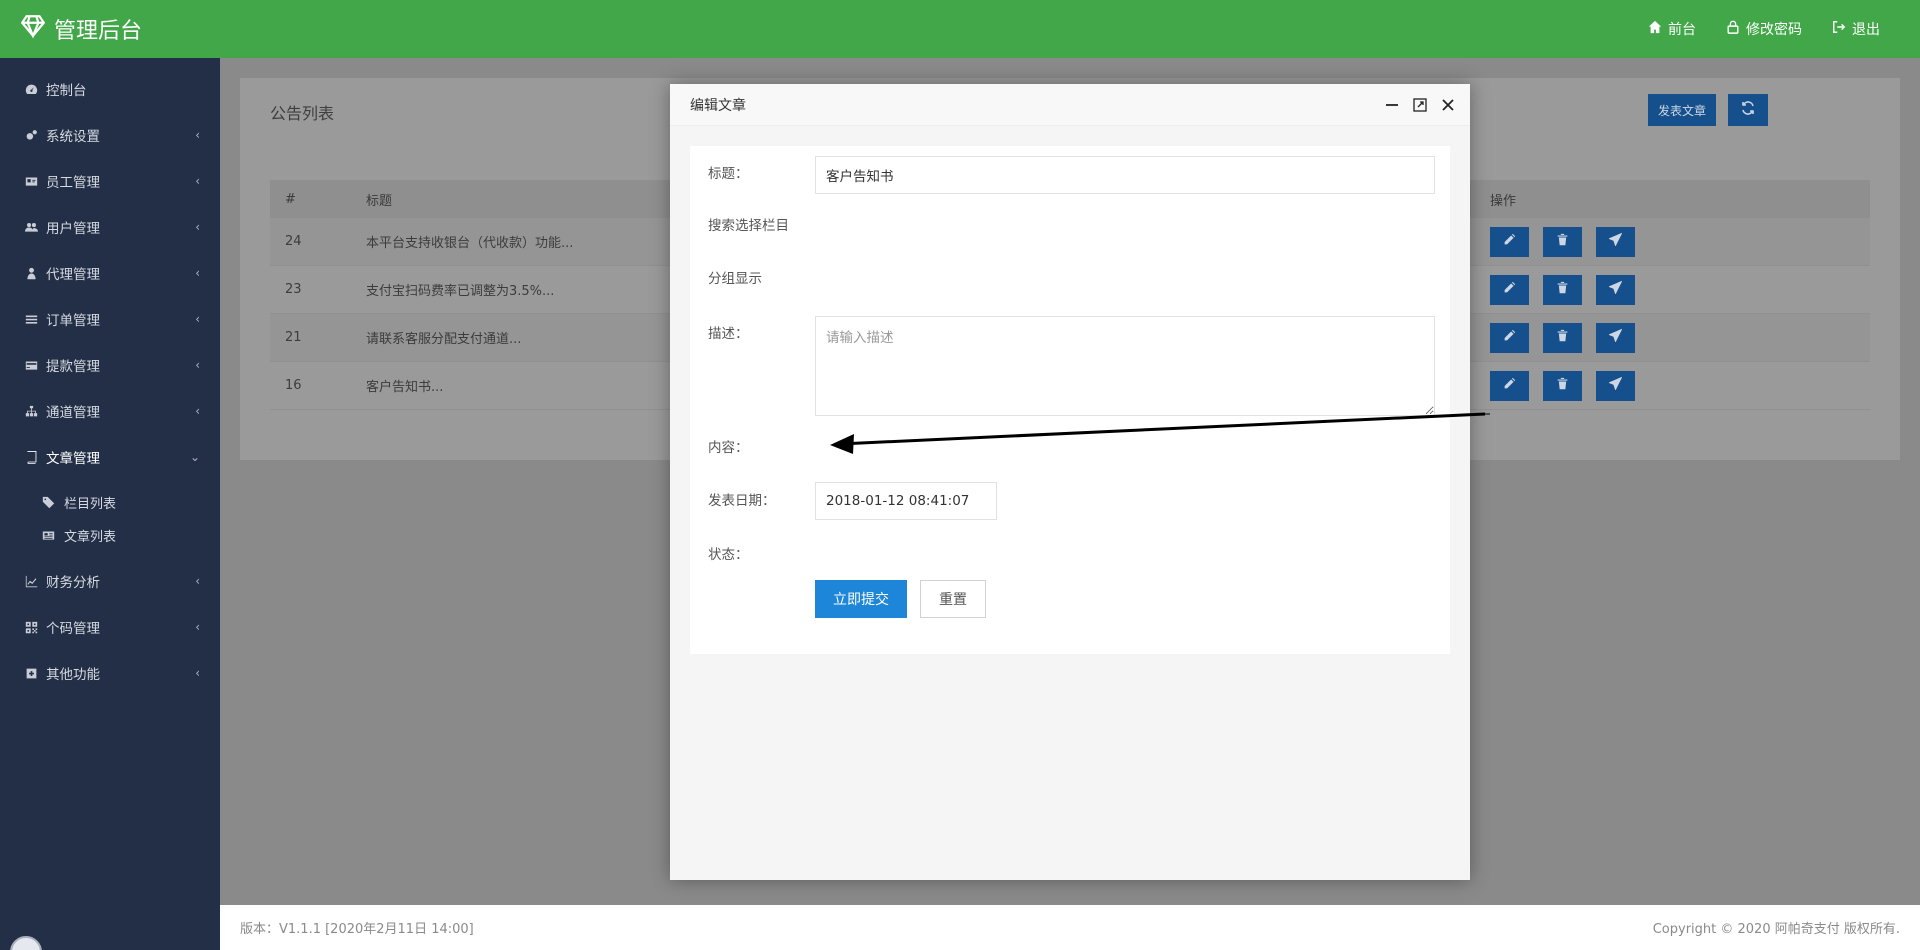 This screenshot has width=1920, height=950. I want to click on sidebar-item-label: 个码管理, so click(73, 629).